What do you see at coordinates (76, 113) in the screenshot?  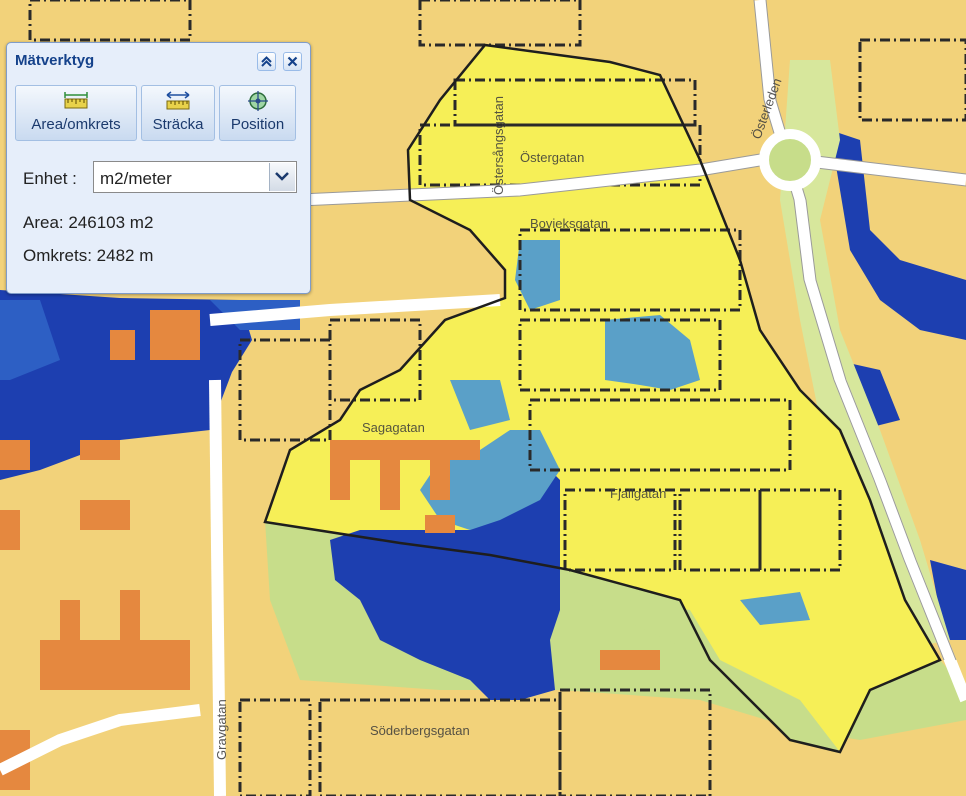 I see `area-perimeter-button: Area/omkrets` at bounding box center [76, 113].